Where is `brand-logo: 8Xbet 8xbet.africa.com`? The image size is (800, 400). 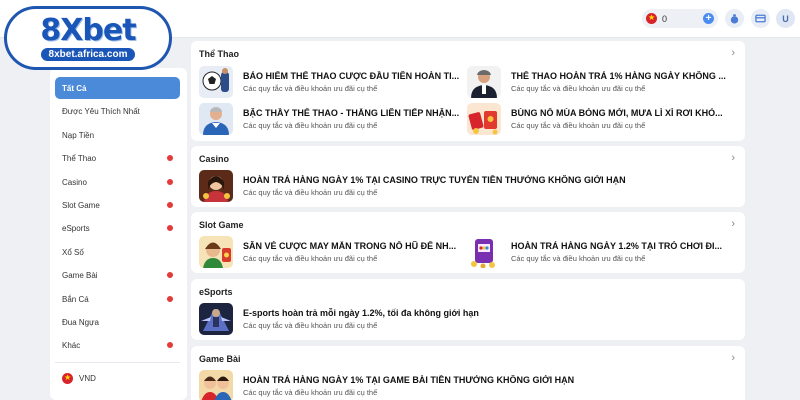
brand-logo: 8Xbet 8xbet.africa.com is located at coordinates (88, 38).